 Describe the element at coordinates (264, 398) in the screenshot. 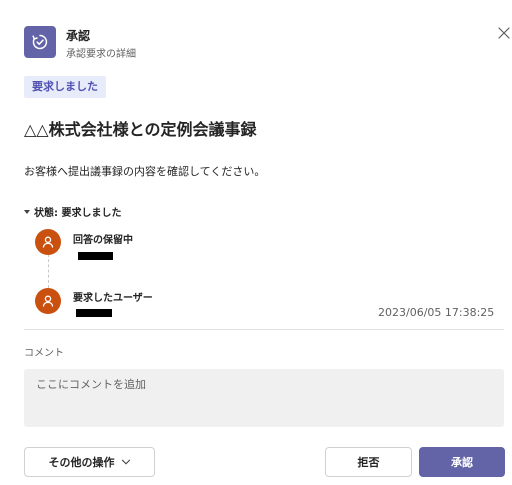

I see `comment-input` at that location.